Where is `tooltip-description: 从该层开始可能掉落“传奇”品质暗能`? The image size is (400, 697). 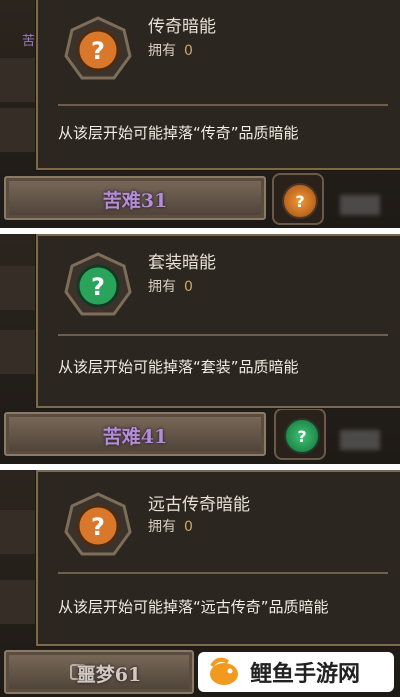 tooltip-description: 从该层开始可能掉落“传奇”品质暗能 is located at coordinates (178, 133).